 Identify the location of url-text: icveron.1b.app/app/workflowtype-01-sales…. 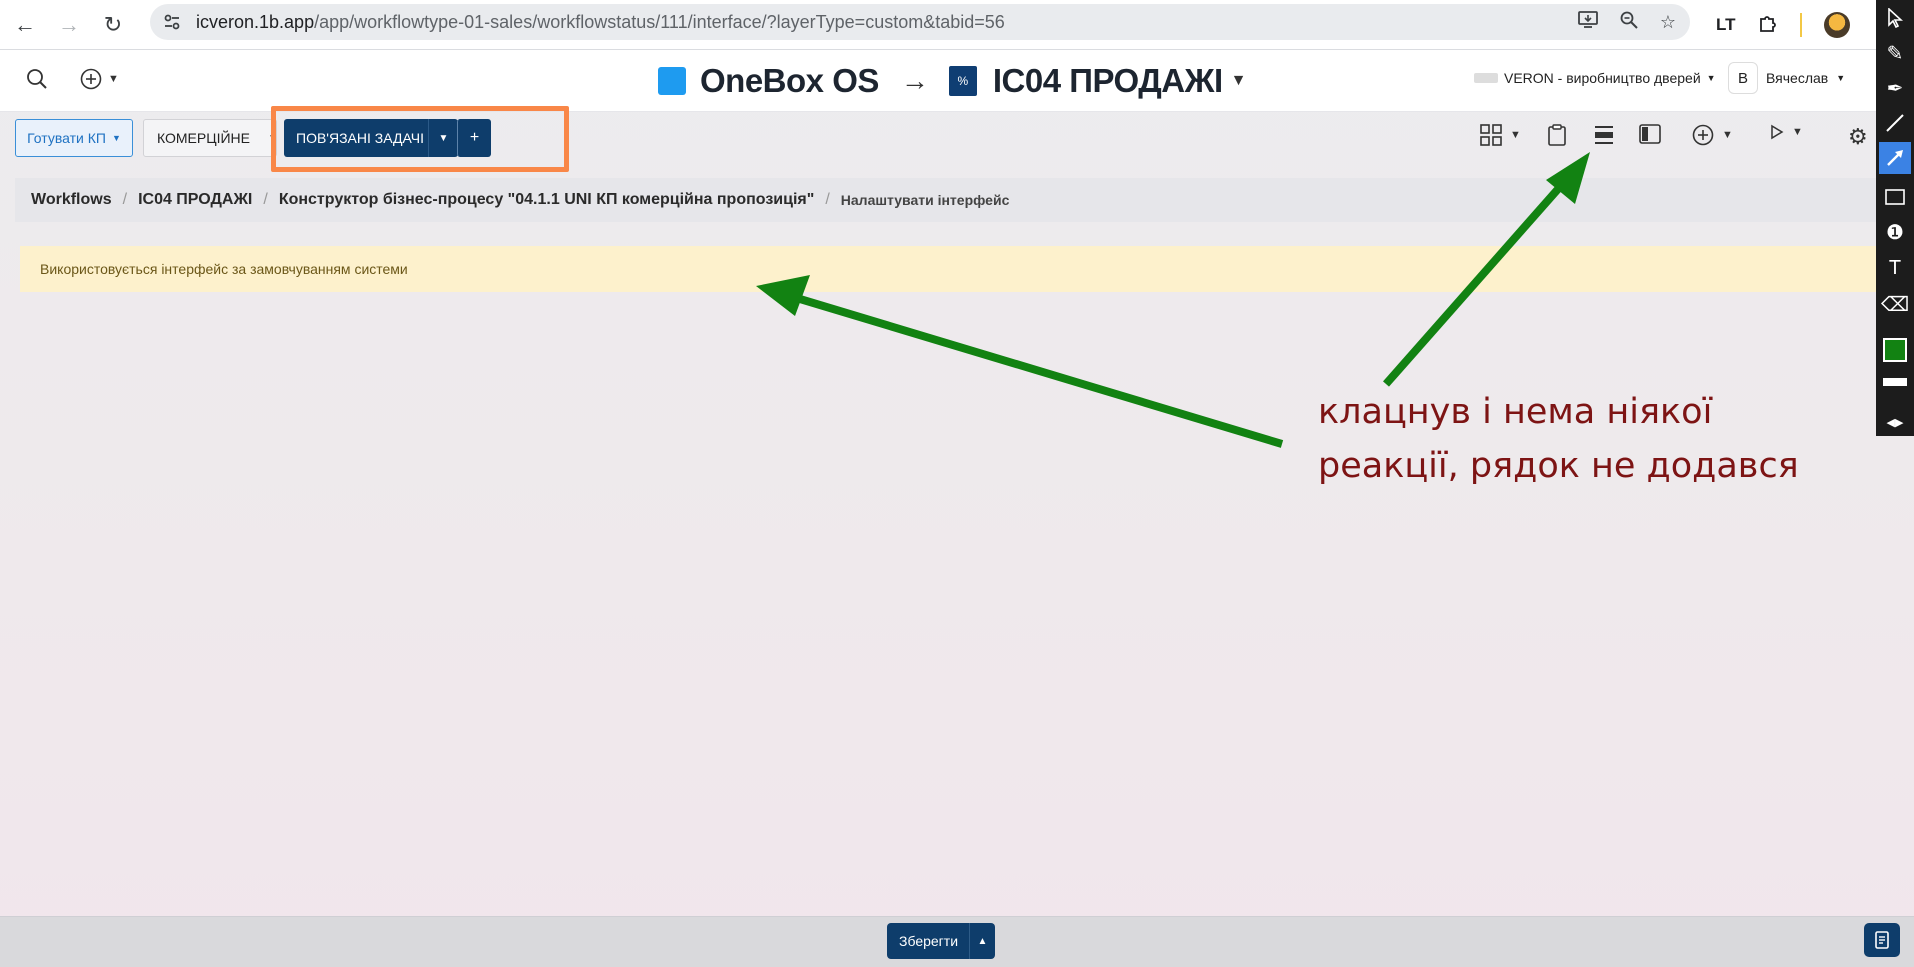
(600, 21).